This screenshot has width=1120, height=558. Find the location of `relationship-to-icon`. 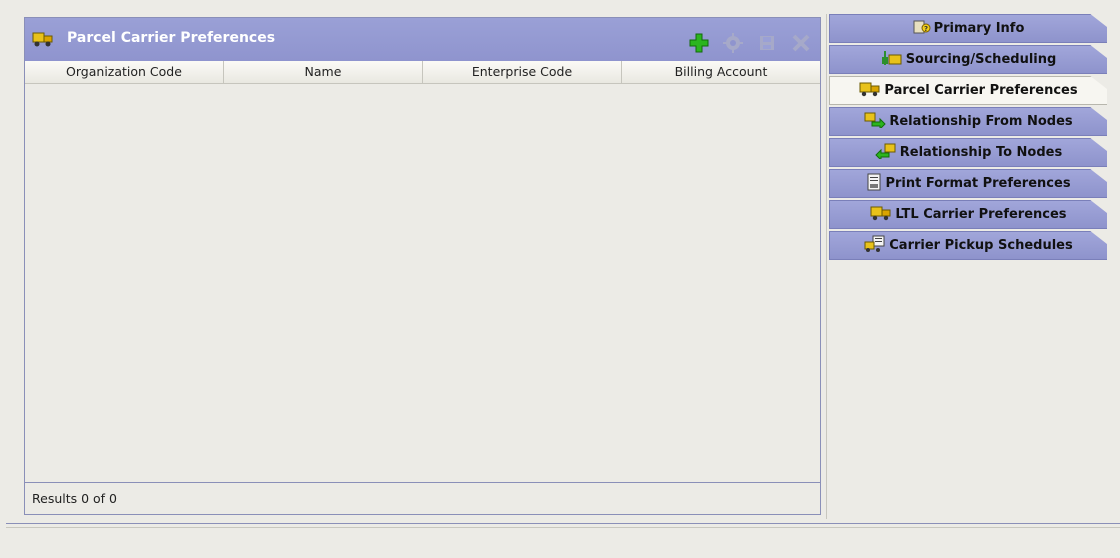

relationship-to-icon is located at coordinates (886, 153).